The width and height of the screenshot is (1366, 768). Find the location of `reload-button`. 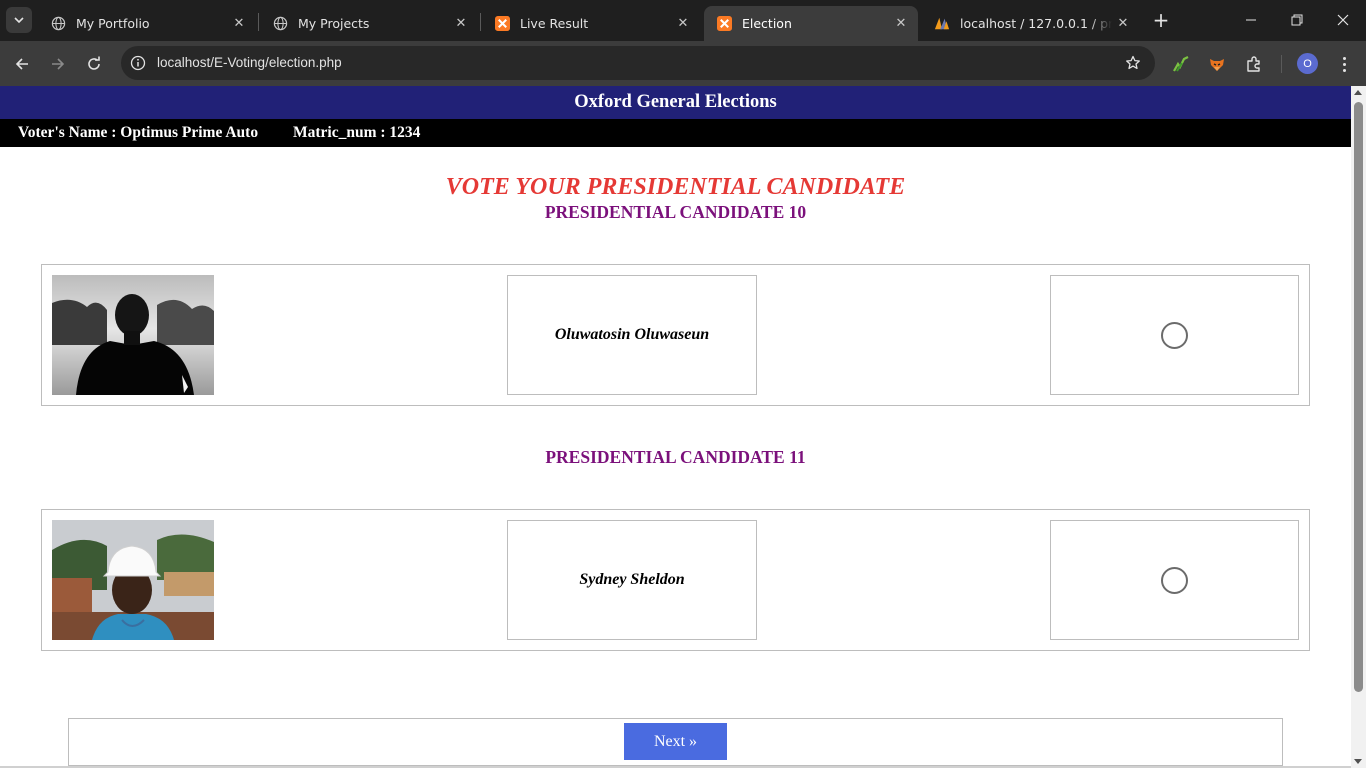

reload-button is located at coordinates (94, 64).